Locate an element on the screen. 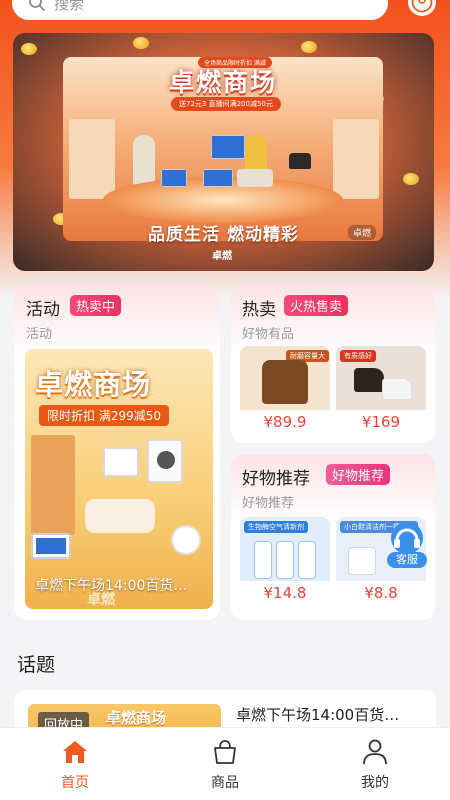 This screenshot has width=450, height=800. product-tile: 耐磨容量大 ¥89.9 is located at coordinates (285, 390).